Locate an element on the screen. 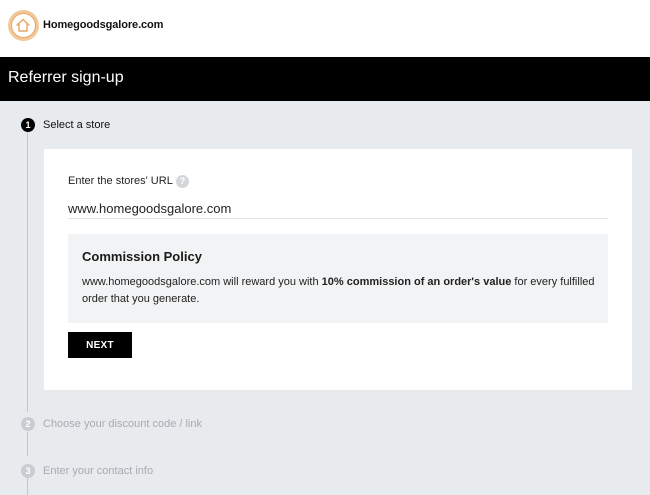 This screenshot has width=650, height=495. help-icon: ? is located at coordinates (182, 181).